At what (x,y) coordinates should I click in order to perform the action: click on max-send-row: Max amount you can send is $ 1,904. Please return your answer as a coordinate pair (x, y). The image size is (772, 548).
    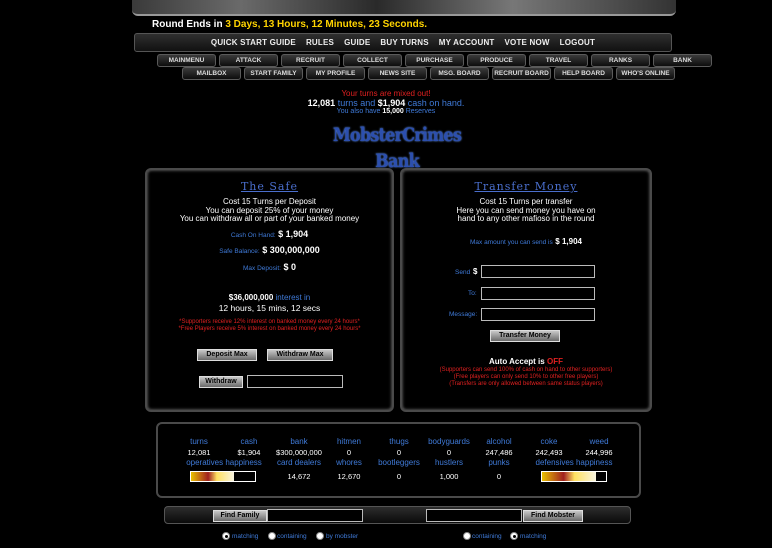
    Looking at the image, I should click on (526, 241).